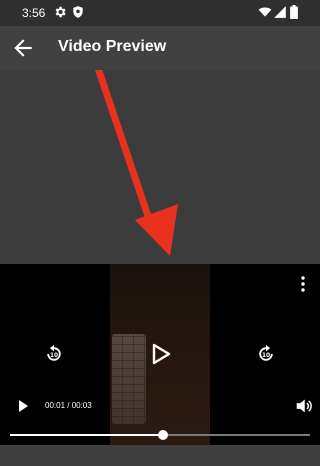 This screenshot has height=466, width=320. Describe the element at coordinates (294, 12) in the screenshot. I see `battery-icon` at that location.